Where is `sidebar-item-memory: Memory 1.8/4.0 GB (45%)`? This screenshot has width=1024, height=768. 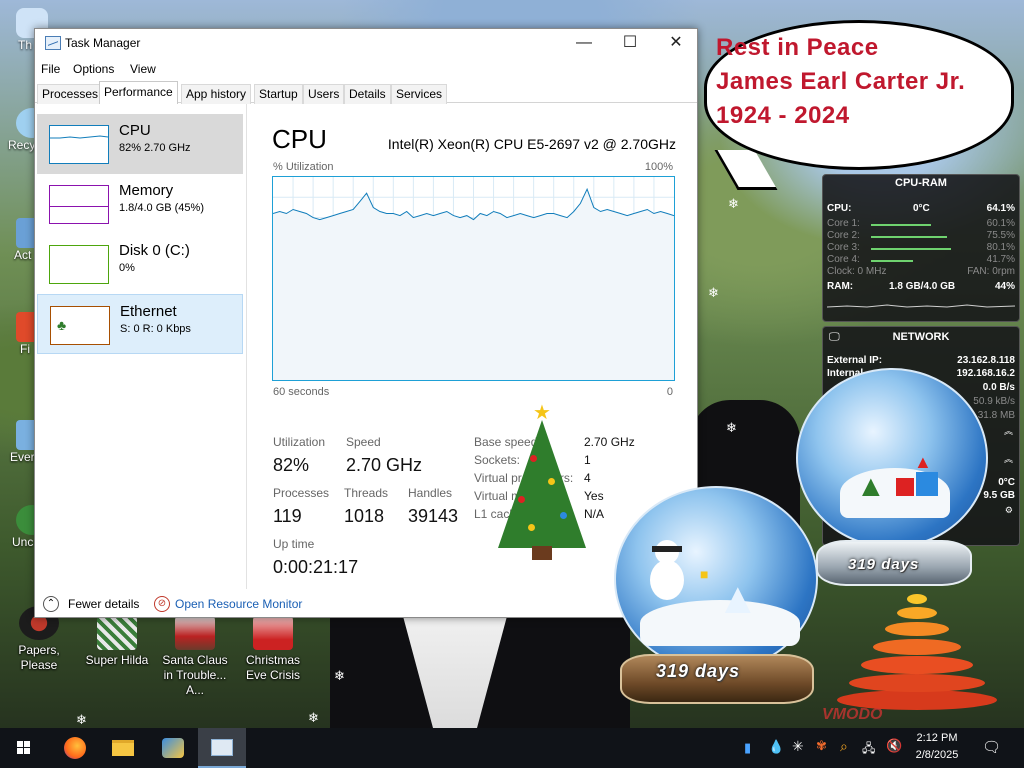
sidebar-item-memory: Memory 1.8/4.0 GB (45%) is located at coordinates (140, 204).